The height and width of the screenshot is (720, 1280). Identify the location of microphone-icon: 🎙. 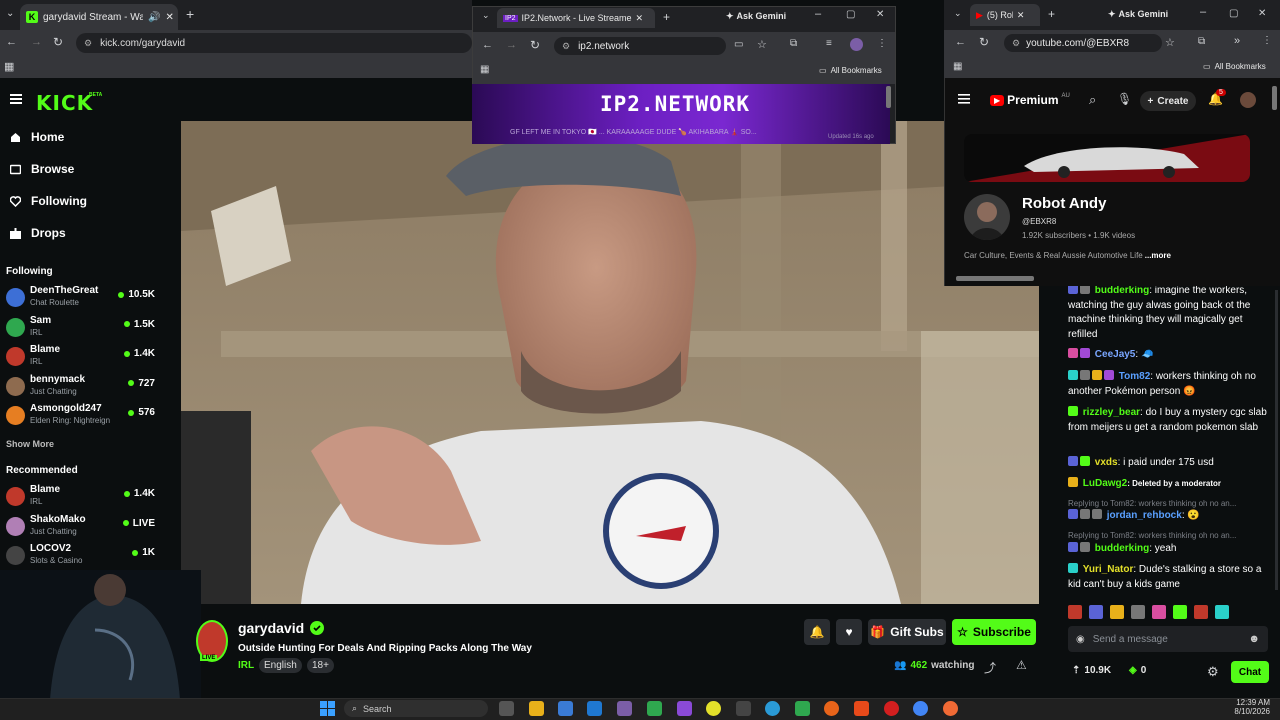
(1124, 99).